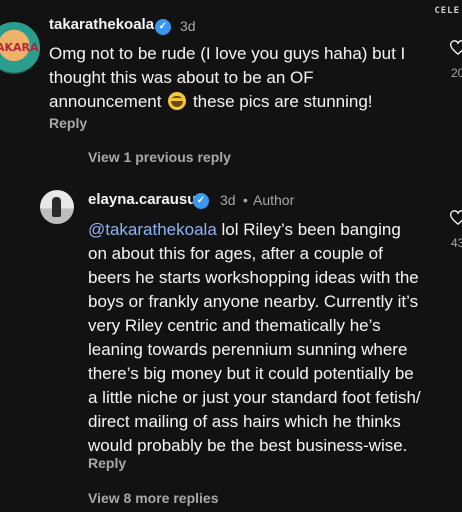 Image resolution: width=462 pixels, height=512 pixels. What do you see at coordinates (456, 73) in the screenshot?
I see `comment-like-count: 20` at bounding box center [456, 73].